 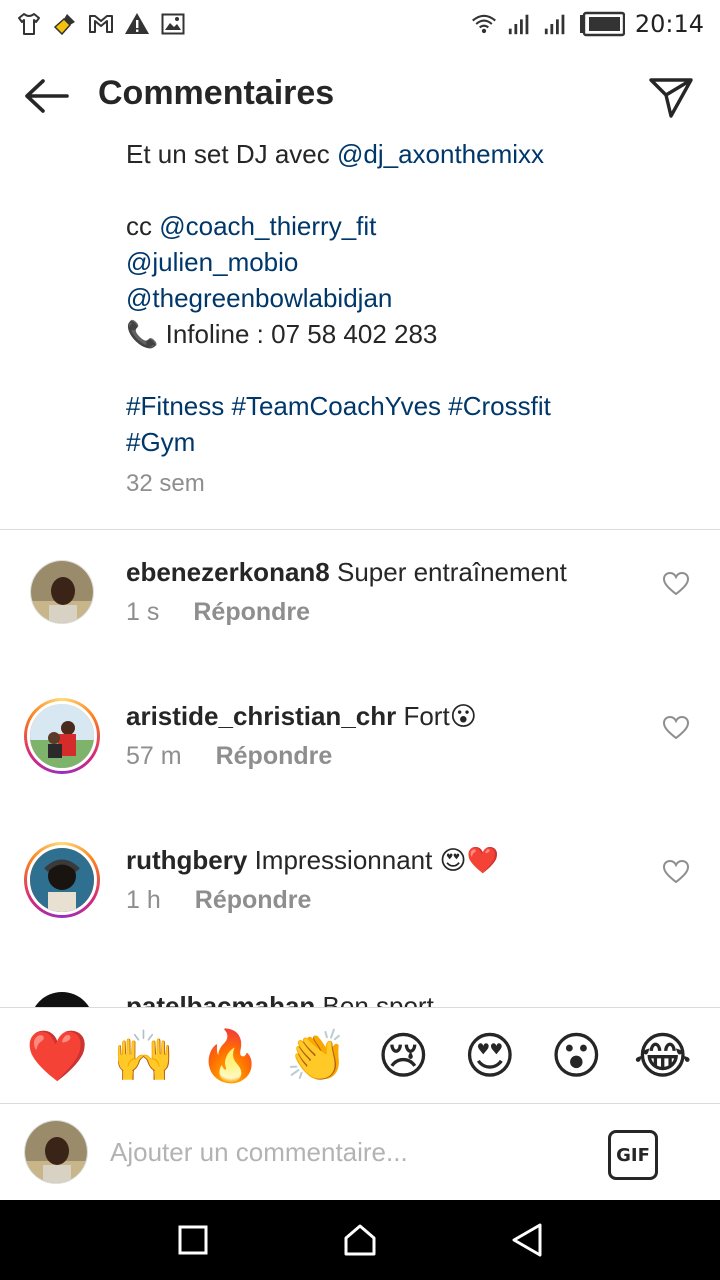 What do you see at coordinates (451, 572) in the screenshot?
I see `comment-text: Super entraînement` at bounding box center [451, 572].